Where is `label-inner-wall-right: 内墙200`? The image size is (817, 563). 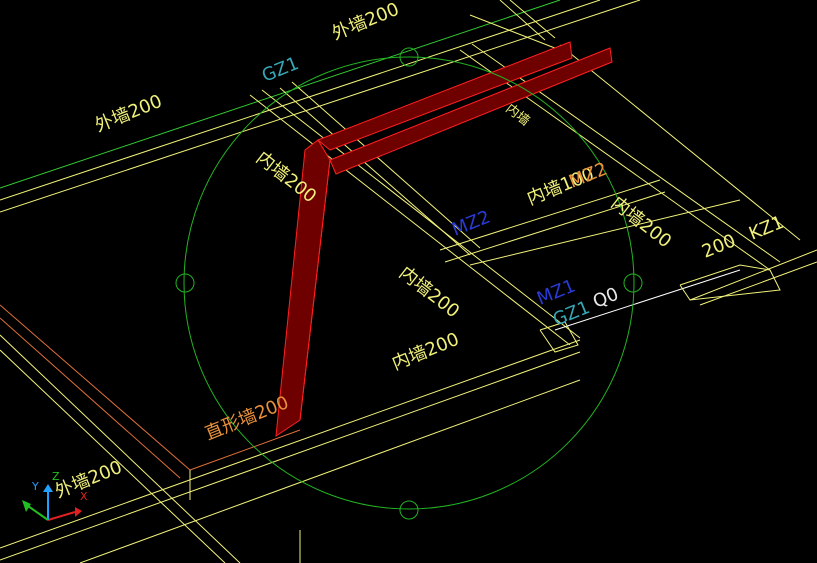 label-inner-wall-right: 内墙200 is located at coordinates (641, 222).